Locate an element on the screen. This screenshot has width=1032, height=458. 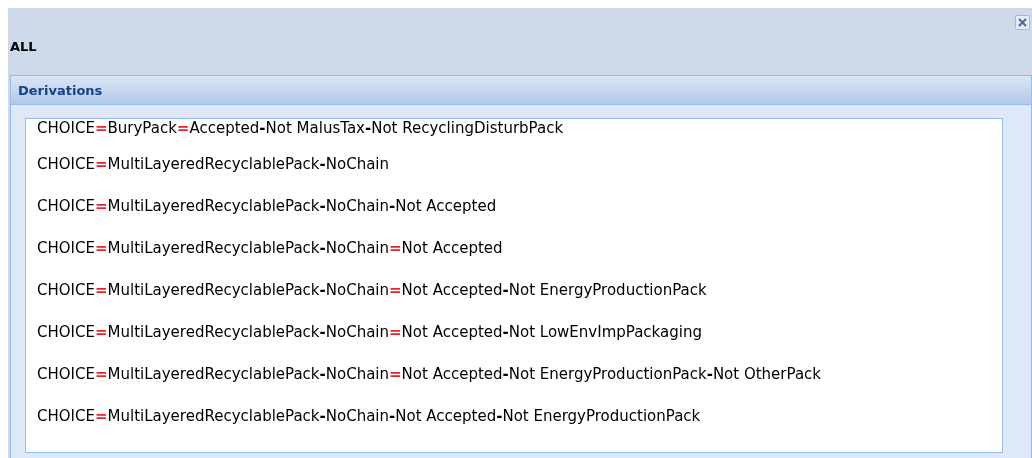
derivation-text: CHOICE=MultiLayeredRecyclablePack-NoChain-Not Accepted-Not EnergyProductionPack is located at coordinates (369, 416).